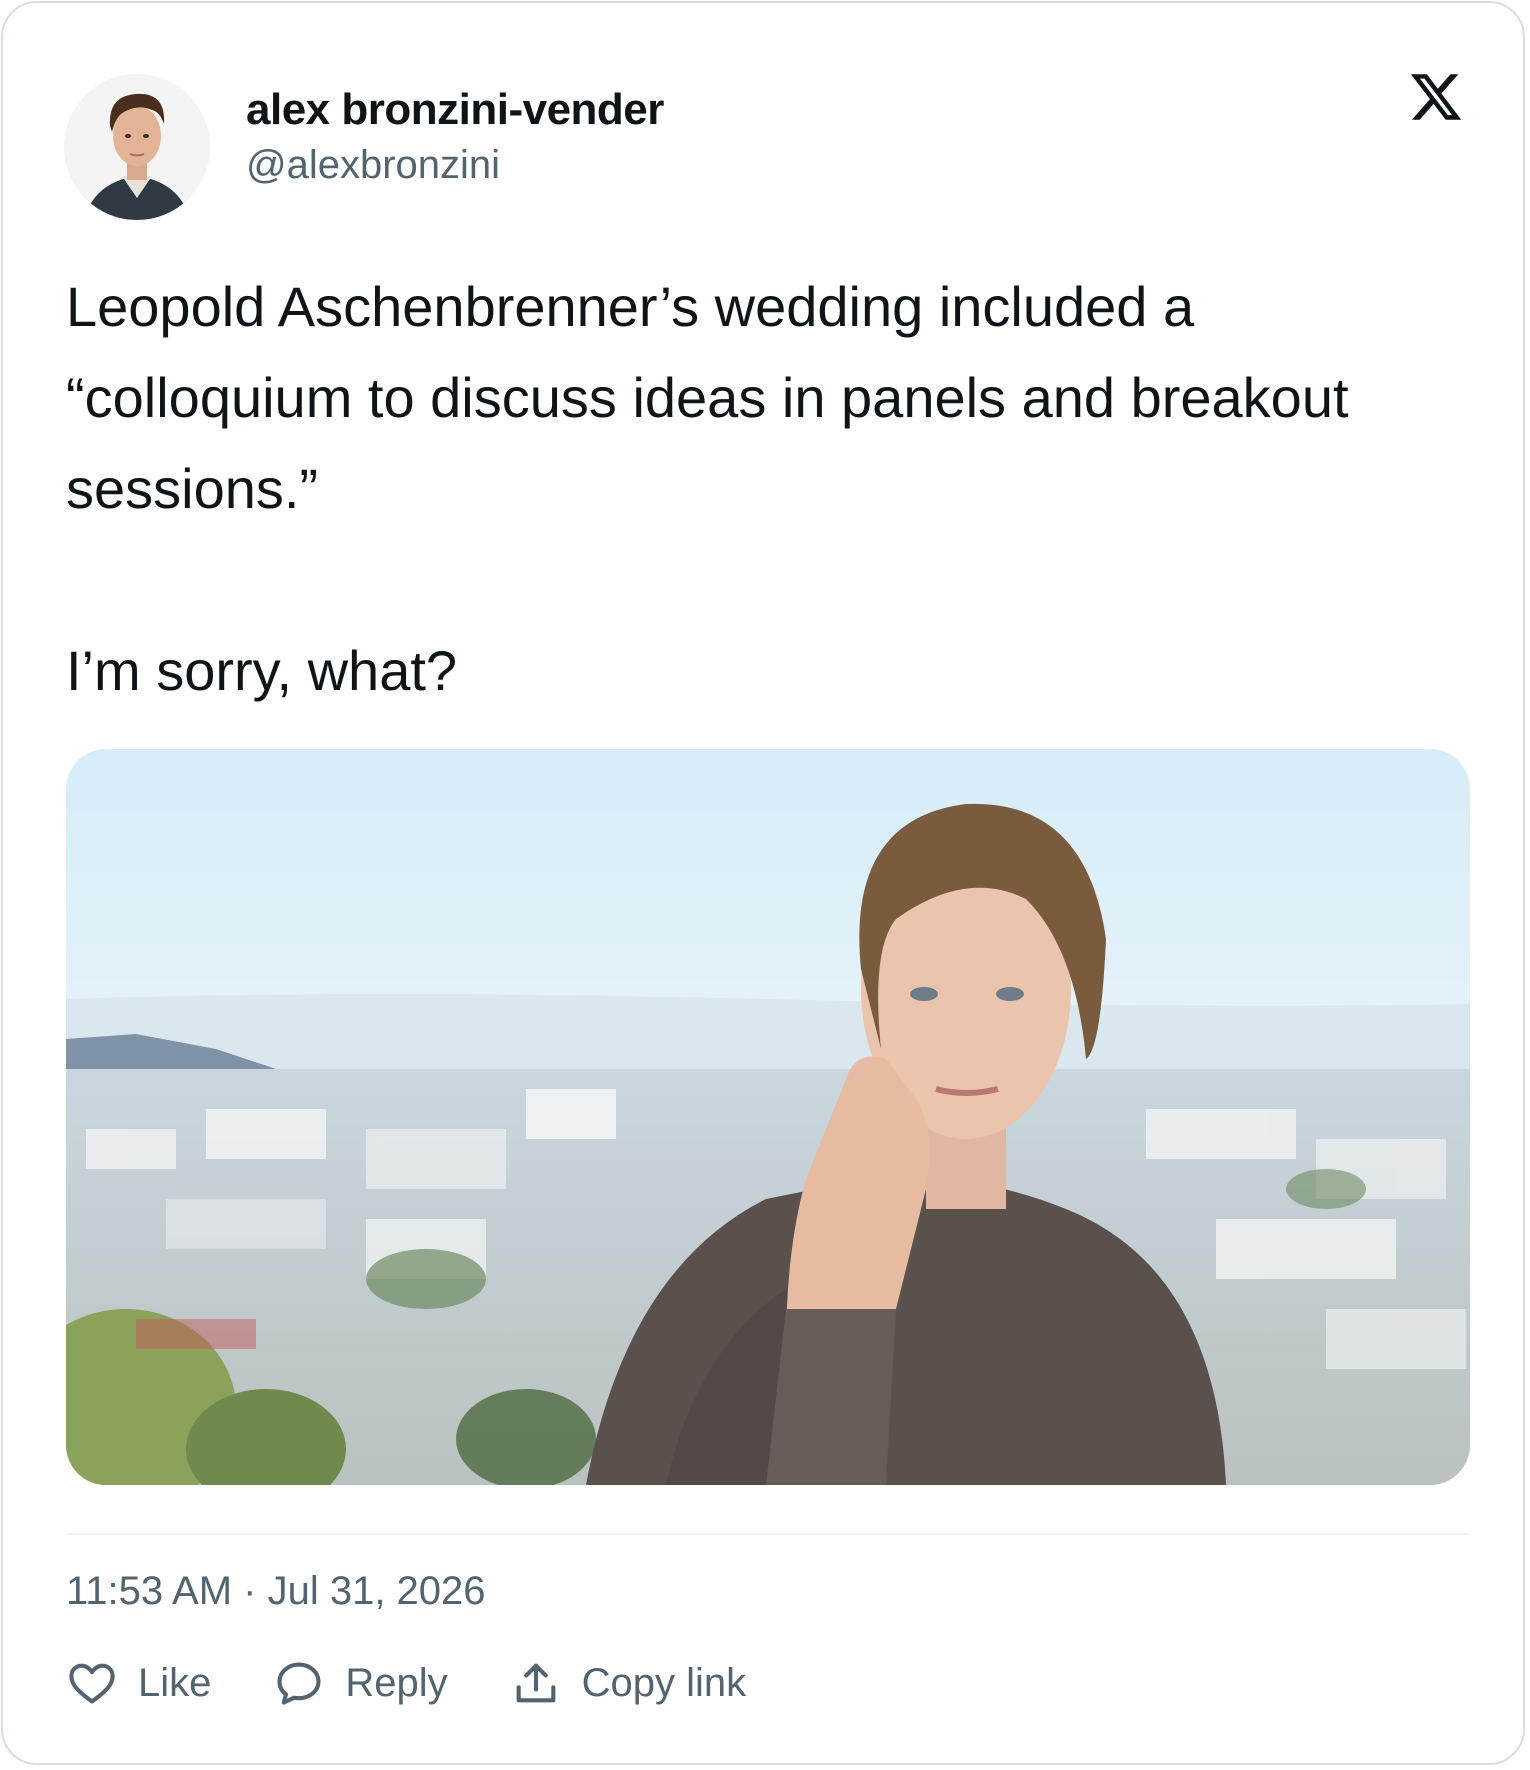 Image resolution: width=1530 pixels, height=1770 pixels. What do you see at coordinates (536, 1683) in the screenshot?
I see `upload-icon` at bounding box center [536, 1683].